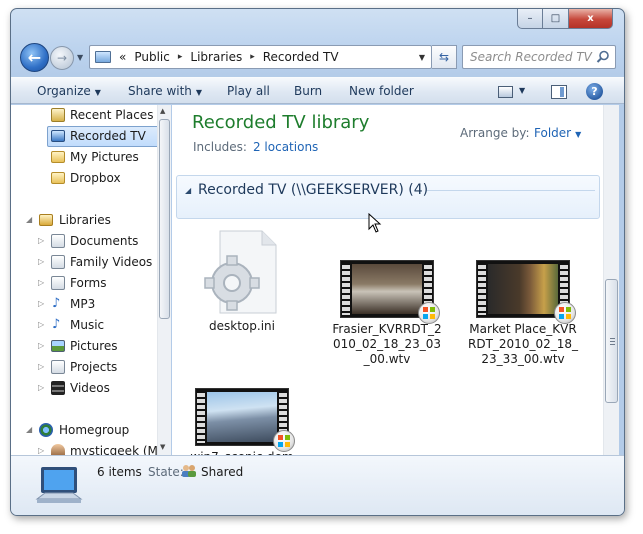 This screenshot has width=643, height=534. I want to click on item-count: 6 items, so click(119, 472).